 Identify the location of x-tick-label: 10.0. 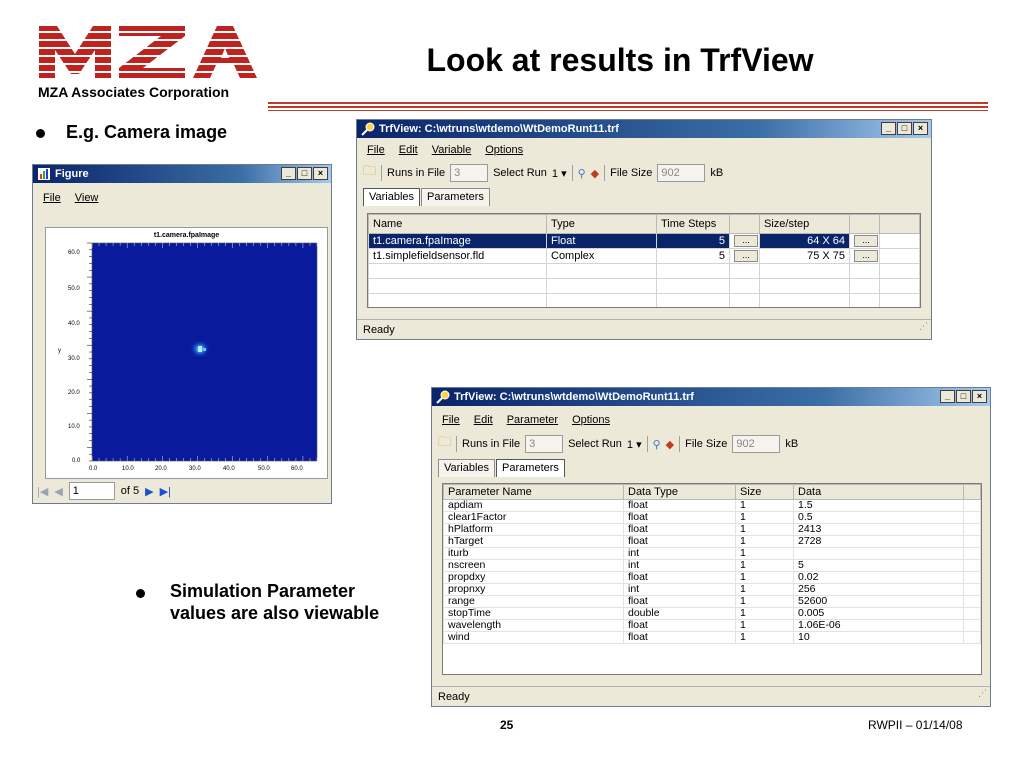
(128, 469).